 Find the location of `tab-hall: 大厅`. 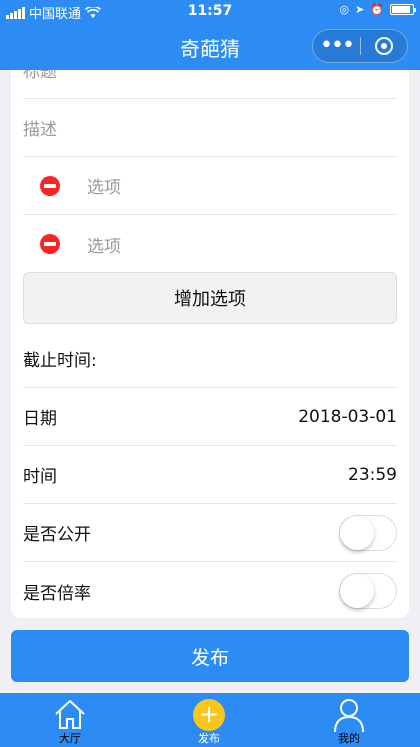

tab-hall: 大厅 is located at coordinates (70, 720).